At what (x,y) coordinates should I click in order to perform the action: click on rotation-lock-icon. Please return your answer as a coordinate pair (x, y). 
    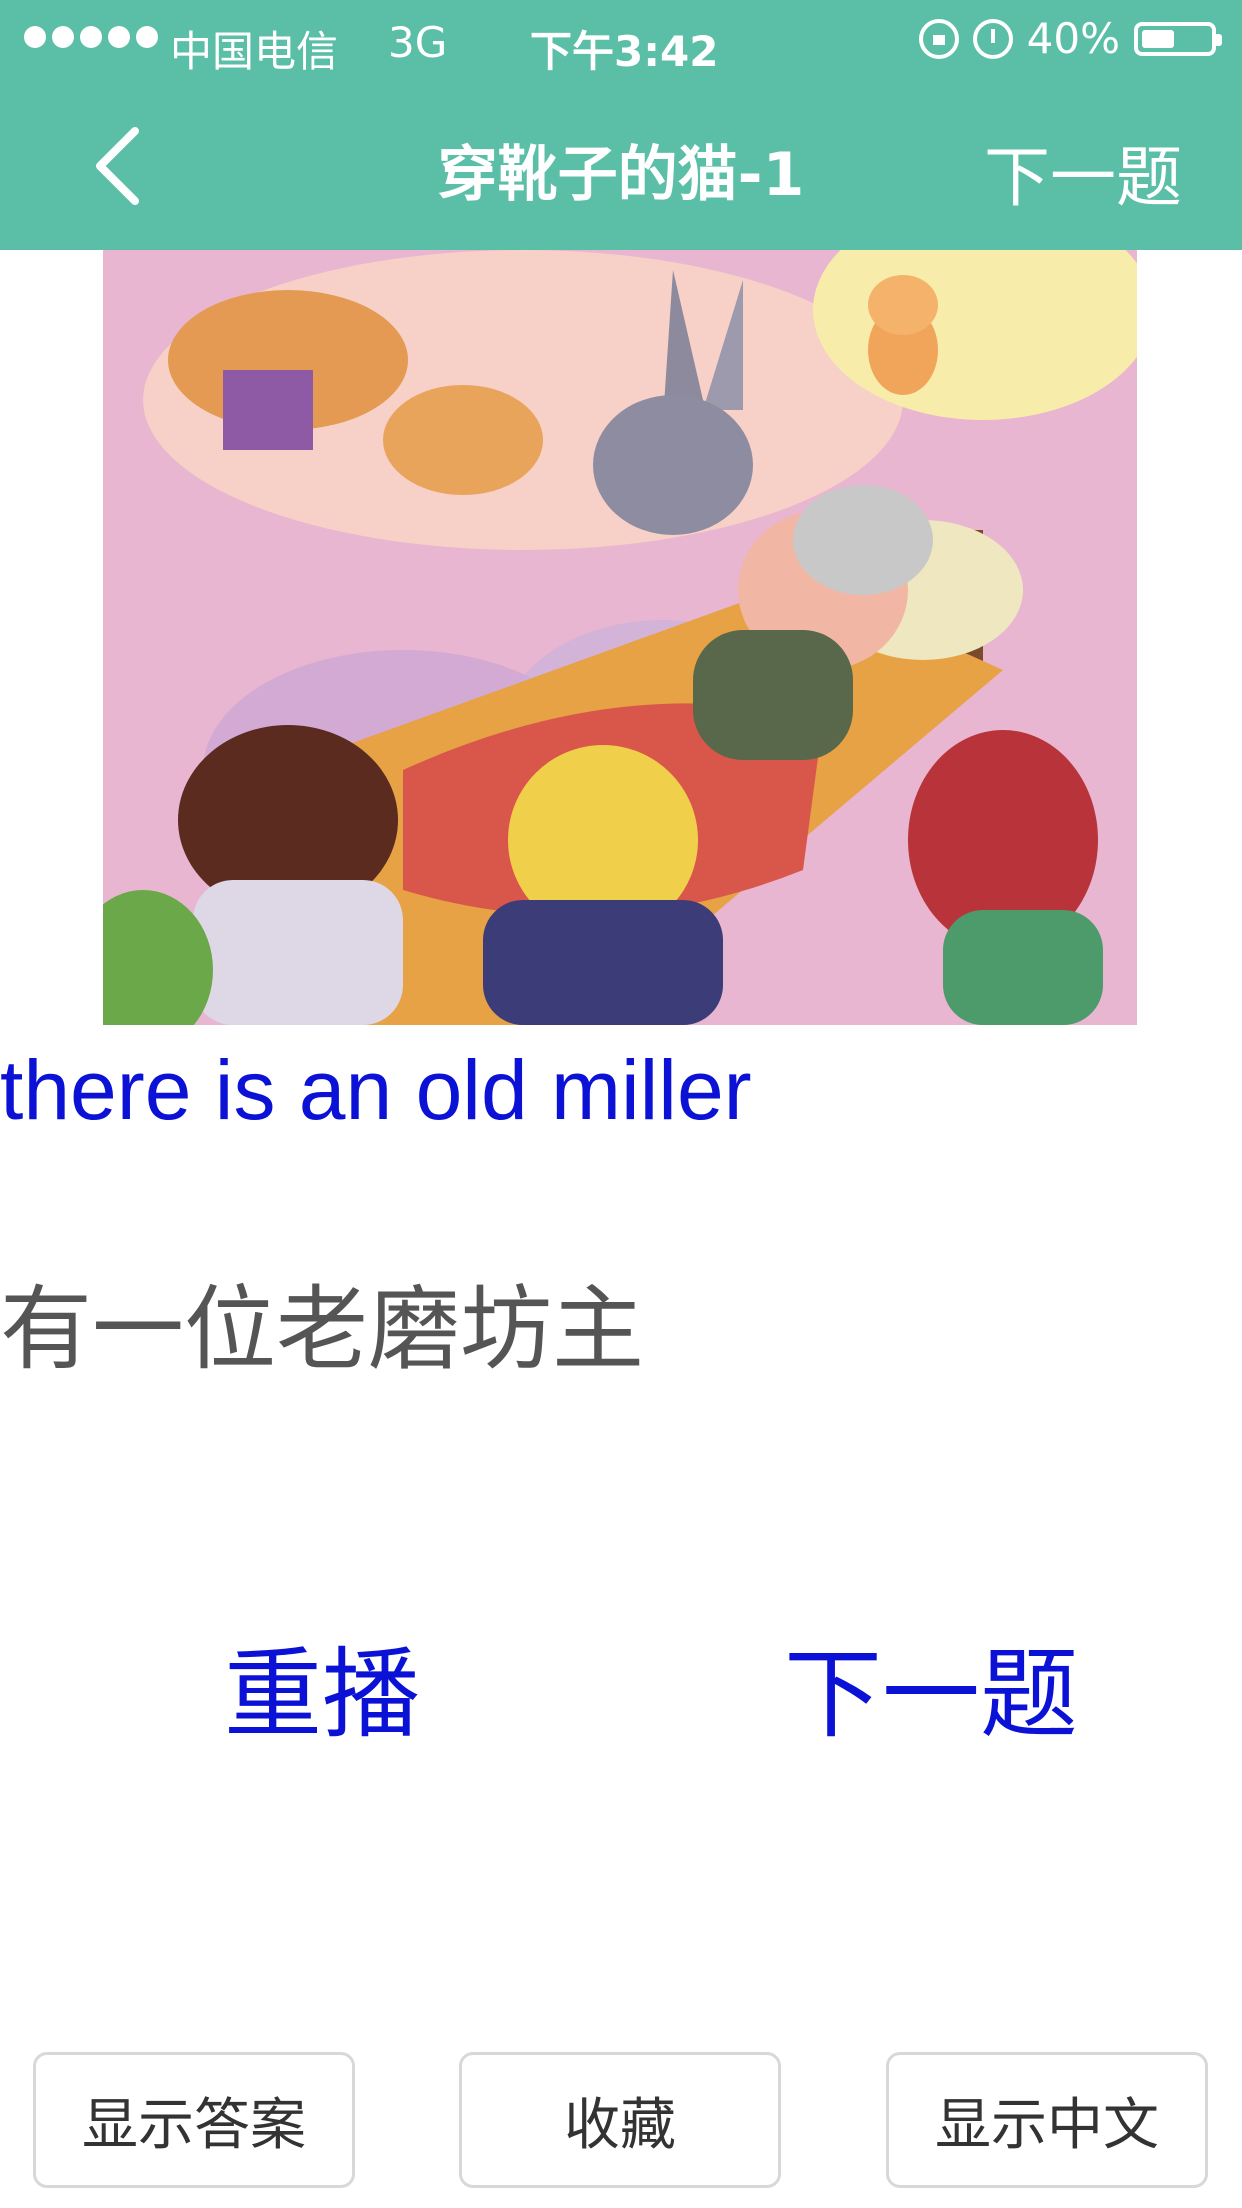
    Looking at the image, I should click on (938, 38).